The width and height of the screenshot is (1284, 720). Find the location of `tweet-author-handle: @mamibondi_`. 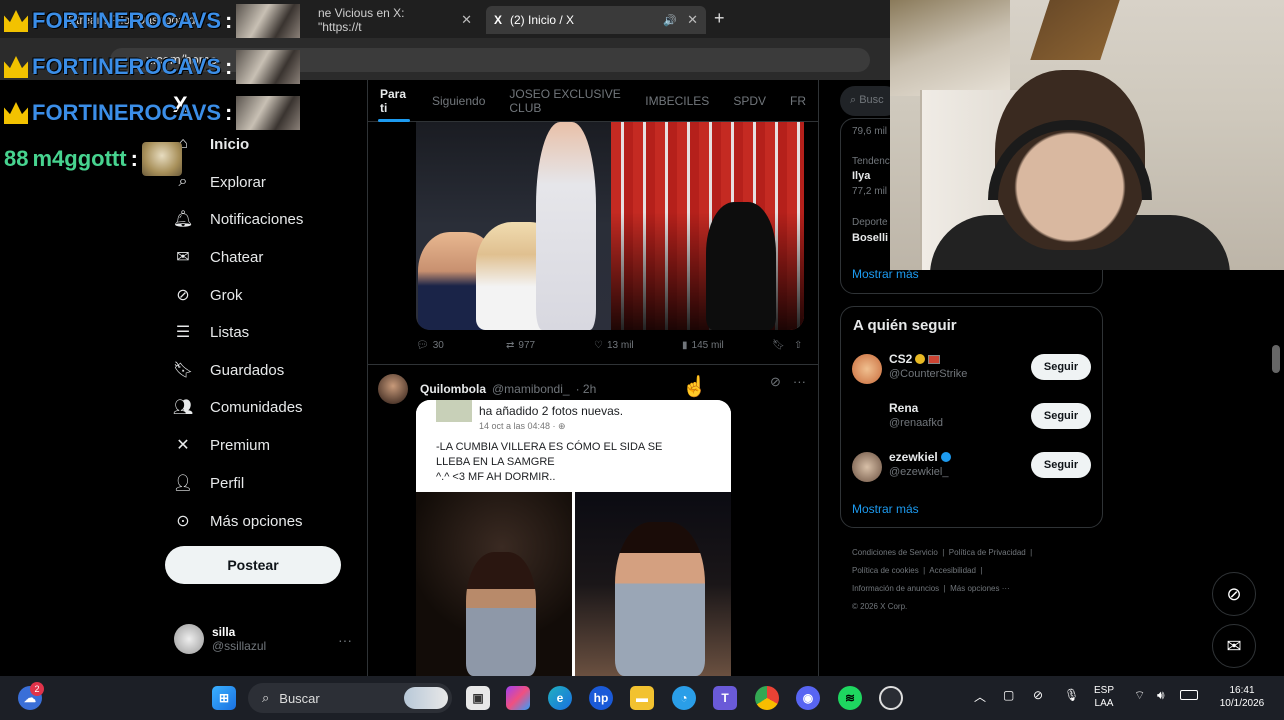

tweet-author-handle: @mamibondi_ is located at coordinates (531, 389).